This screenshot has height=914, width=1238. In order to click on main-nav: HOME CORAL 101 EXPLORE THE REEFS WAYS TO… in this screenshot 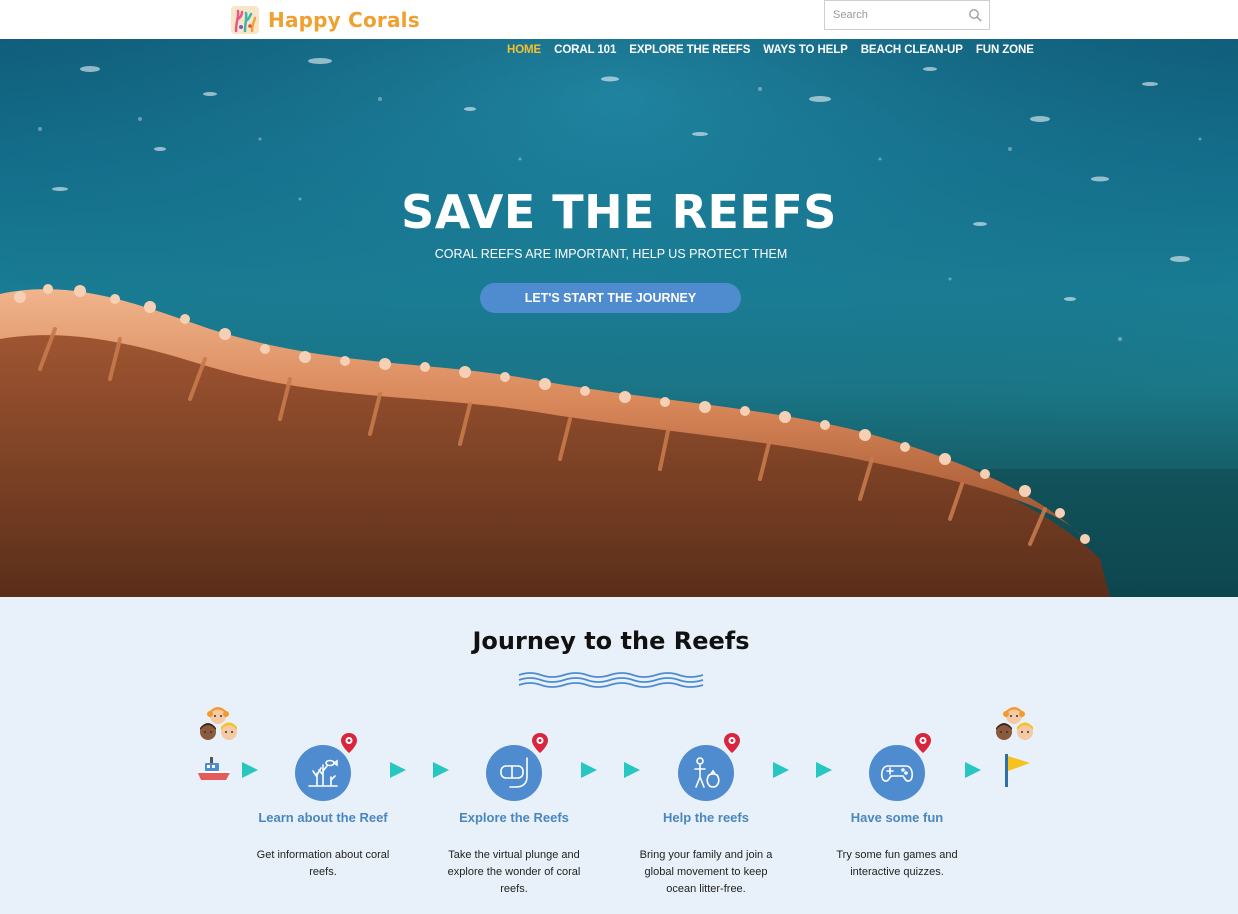, I will do `click(770, 50)`.